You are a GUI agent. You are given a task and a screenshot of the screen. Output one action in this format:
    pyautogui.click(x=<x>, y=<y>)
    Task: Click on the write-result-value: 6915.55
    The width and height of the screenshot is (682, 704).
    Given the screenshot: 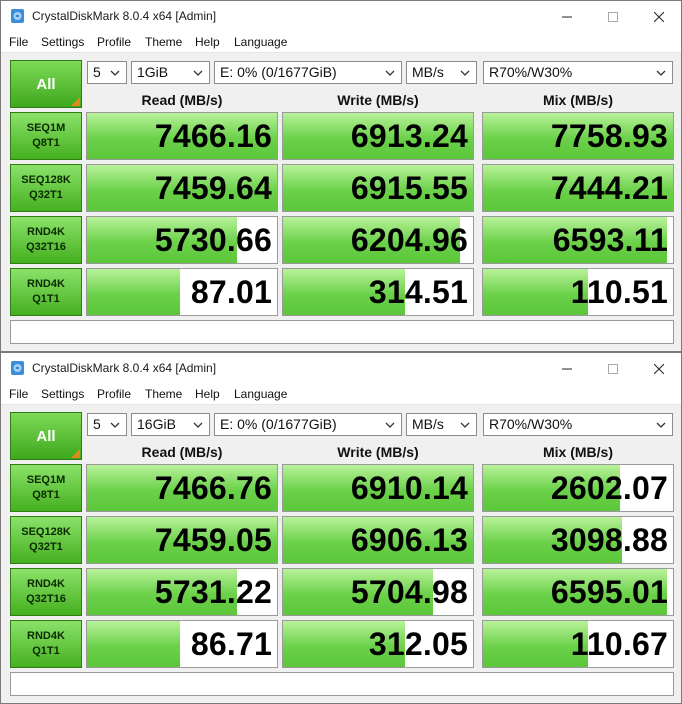 What is the action you would take?
    pyautogui.click(x=409, y=188)
    